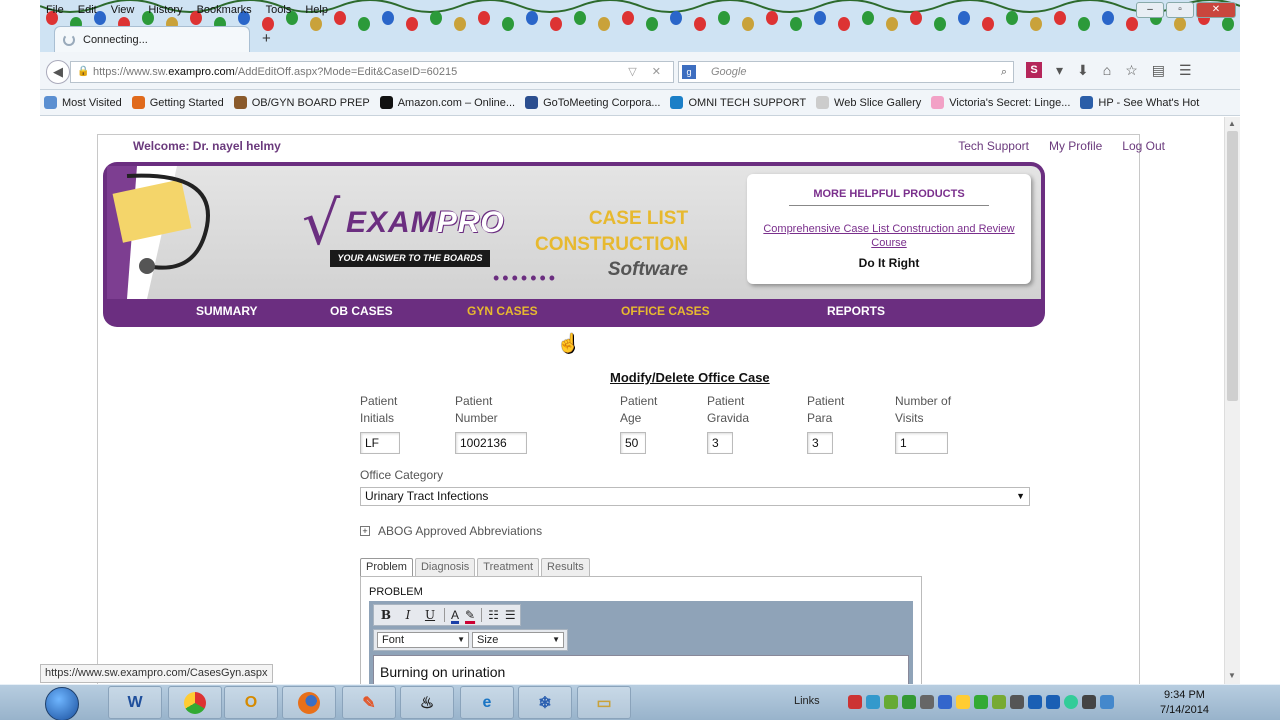 Image resolution: width=1280 pixels, height=720 pixels. Describe the element at coordinates (491, 443) in the screenshot. I see `patient-number-input: 1002136` at that location.